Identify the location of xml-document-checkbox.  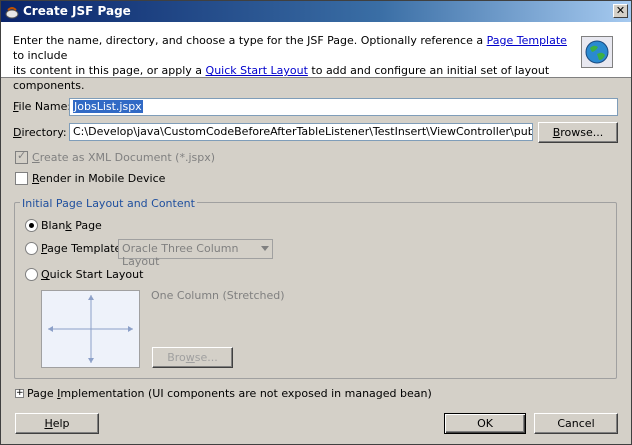
(21, 156).